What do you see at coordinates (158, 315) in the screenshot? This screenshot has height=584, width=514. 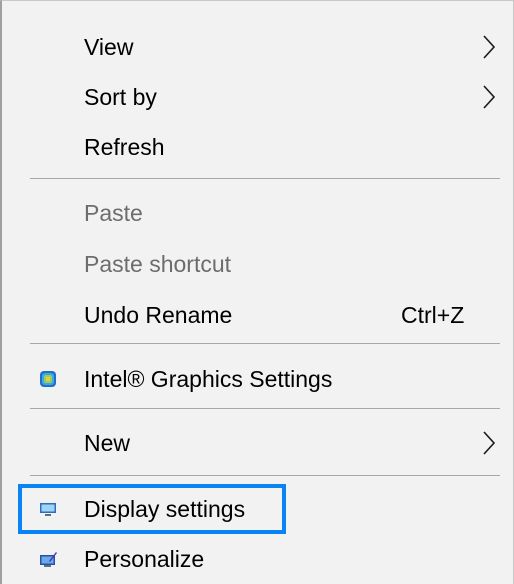 I see `menu-item-label: Undo Rename` at bounding box center [158, 315].